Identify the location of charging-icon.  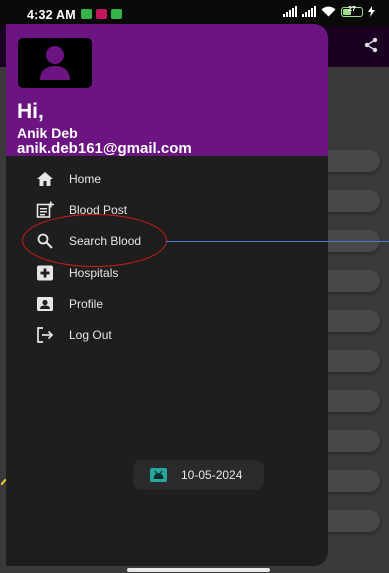
(371, 11).